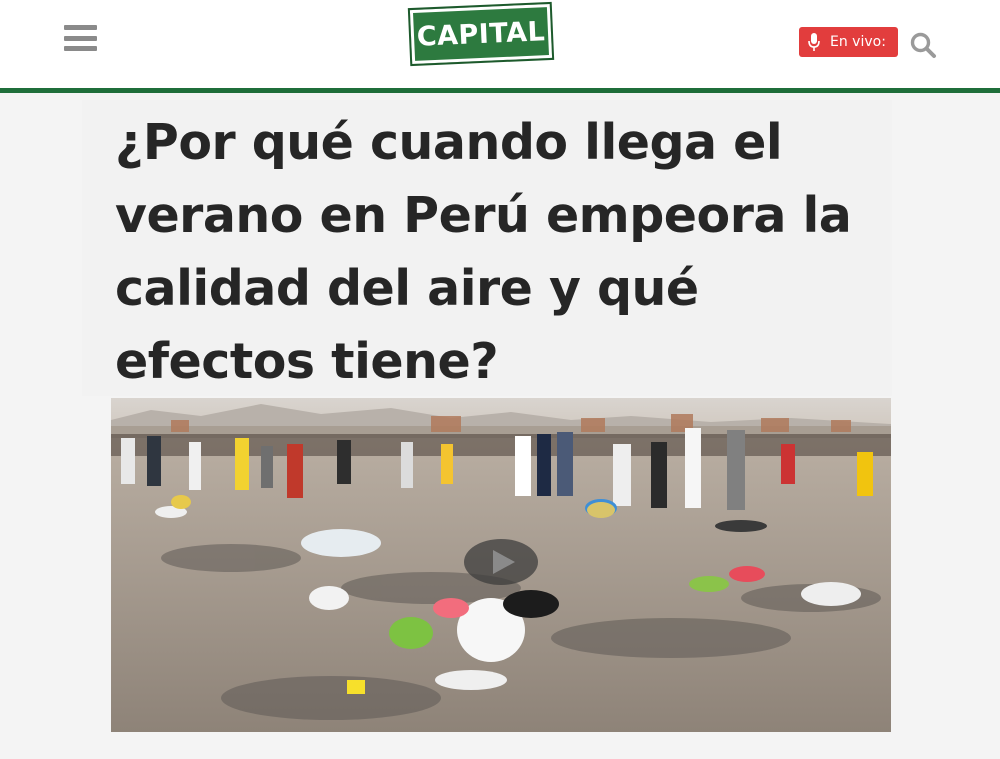 The height and width of the screenshot is (759, 1000). I want to click on live-button: En vivo:, so click(848, 42).